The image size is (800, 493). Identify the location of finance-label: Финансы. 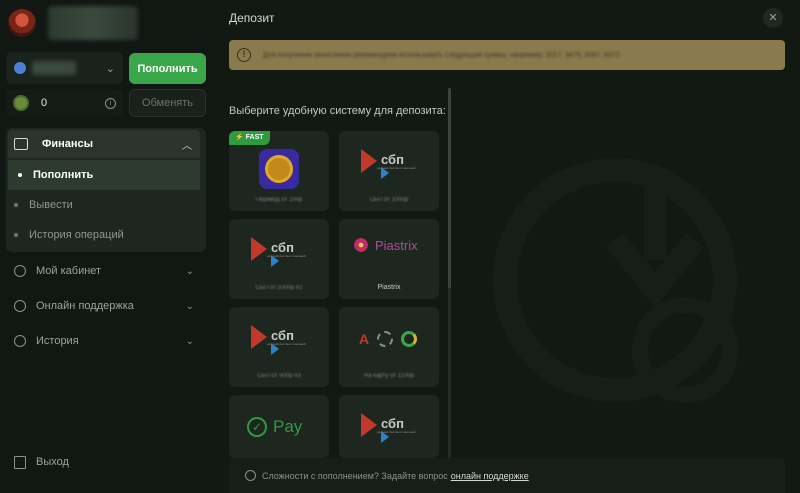
(68, 144).